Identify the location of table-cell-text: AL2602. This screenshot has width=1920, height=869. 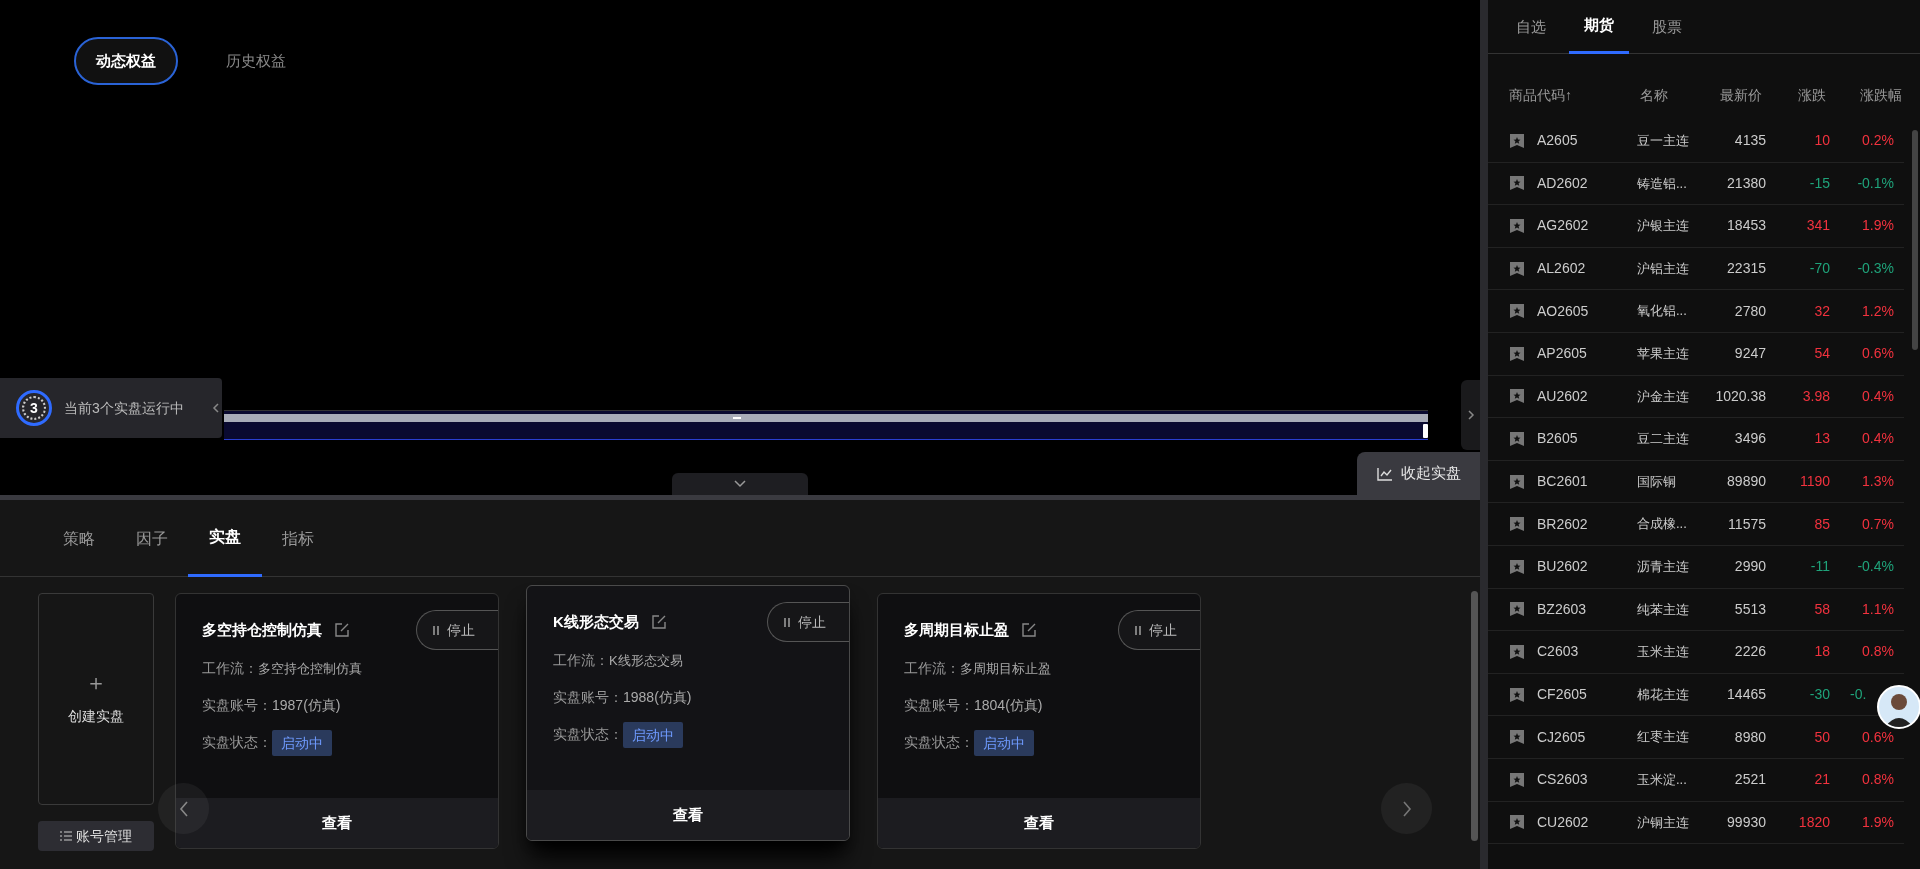
(1562, 269).